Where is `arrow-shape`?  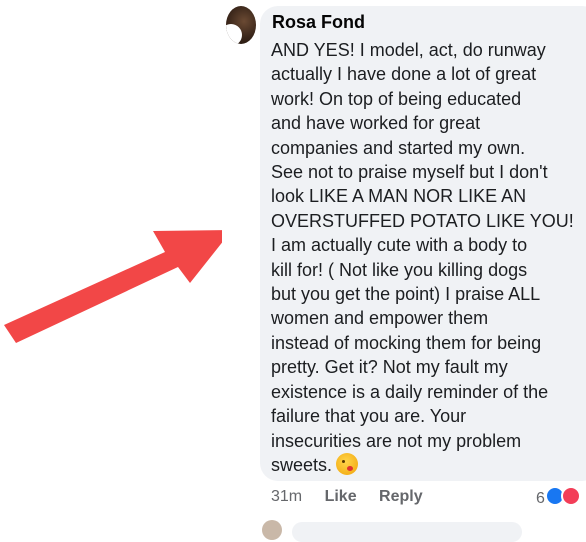 arrow-shape is located at coordinates (118, 286).